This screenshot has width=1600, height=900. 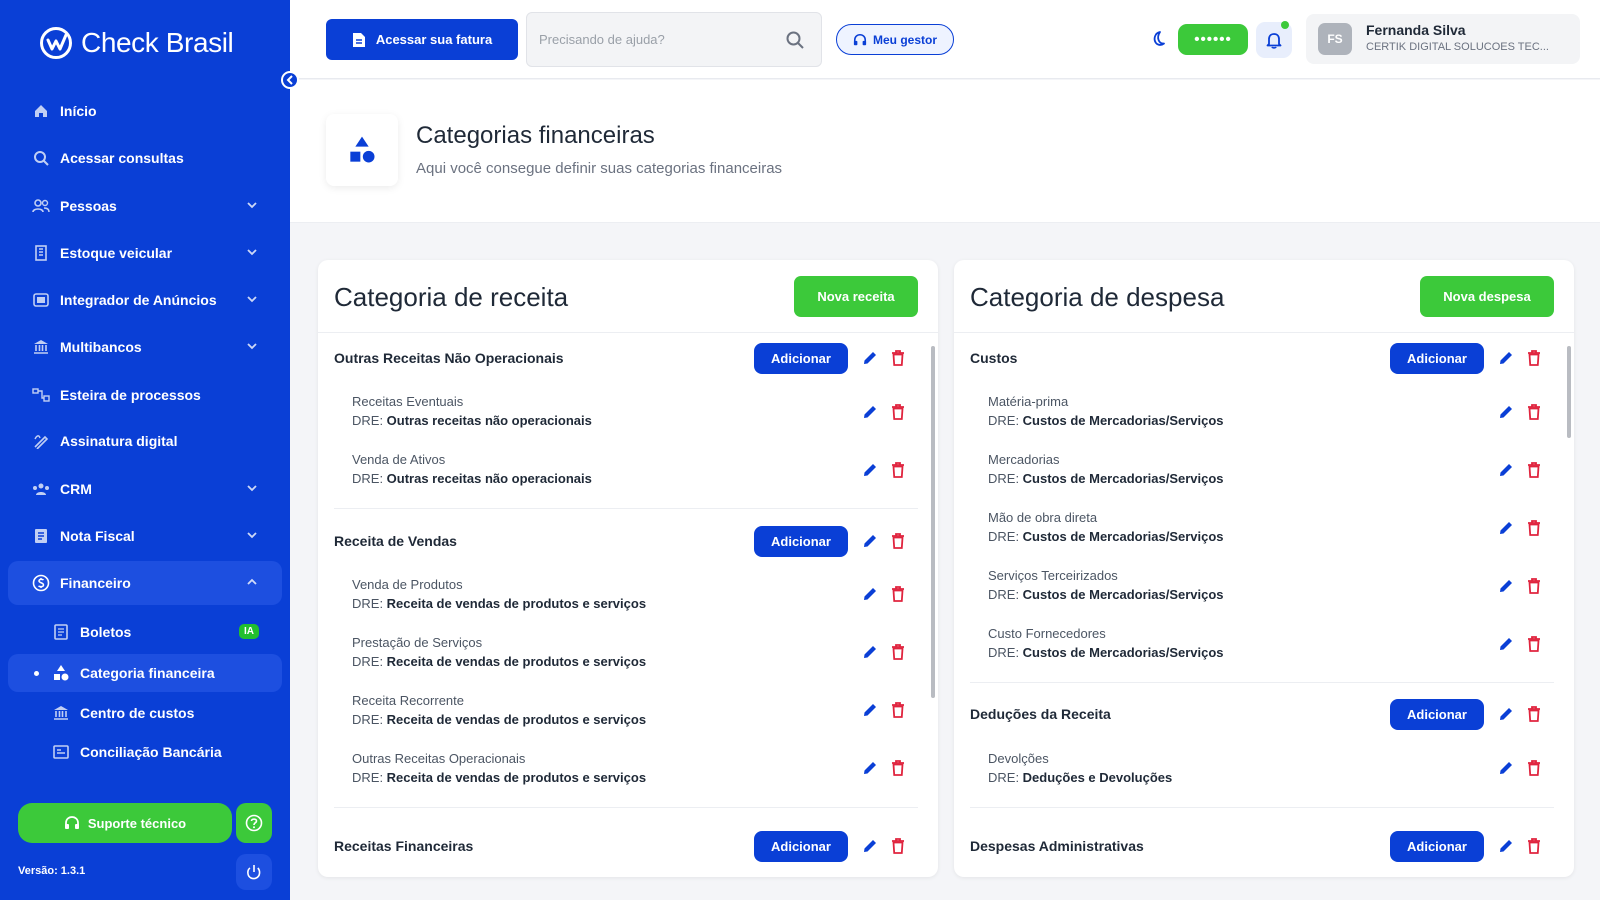 I want to click on sidebar-subitem-conciliacao-bancaria: Conciliação Bancária, so click(x=145, y=752).